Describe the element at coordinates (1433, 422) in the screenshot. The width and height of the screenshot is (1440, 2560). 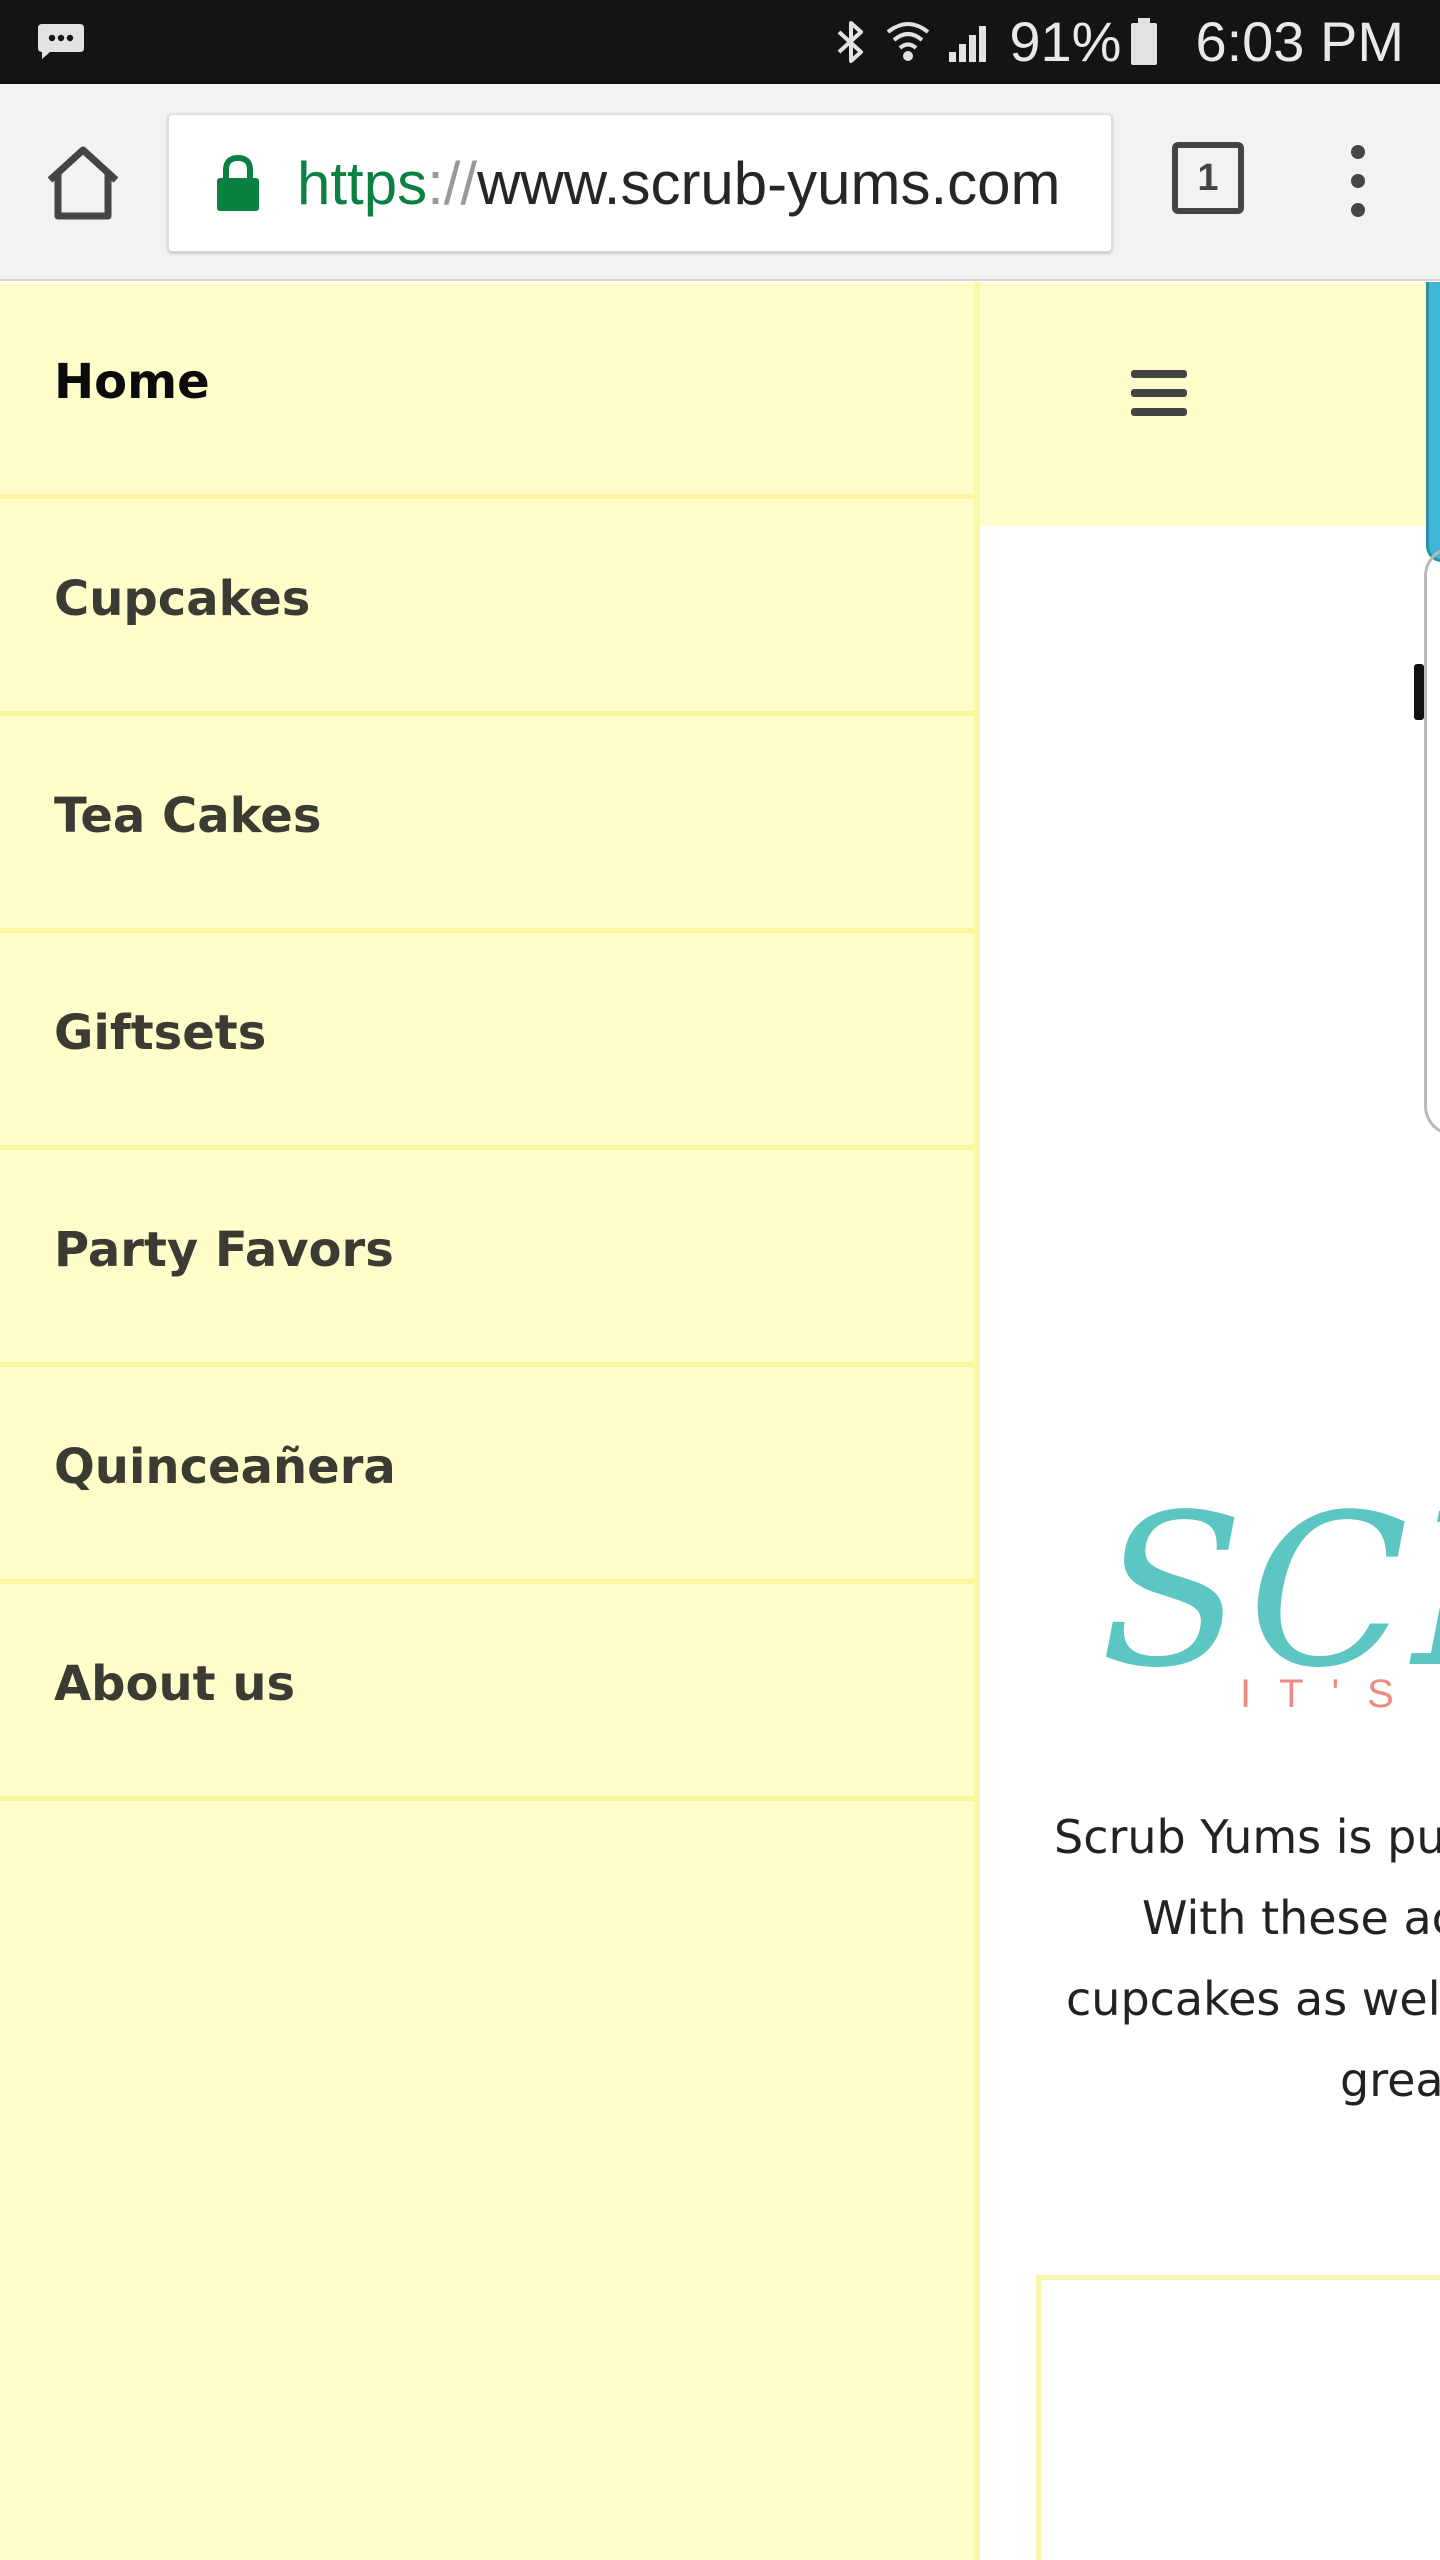
I see `cart-tab` at that location.